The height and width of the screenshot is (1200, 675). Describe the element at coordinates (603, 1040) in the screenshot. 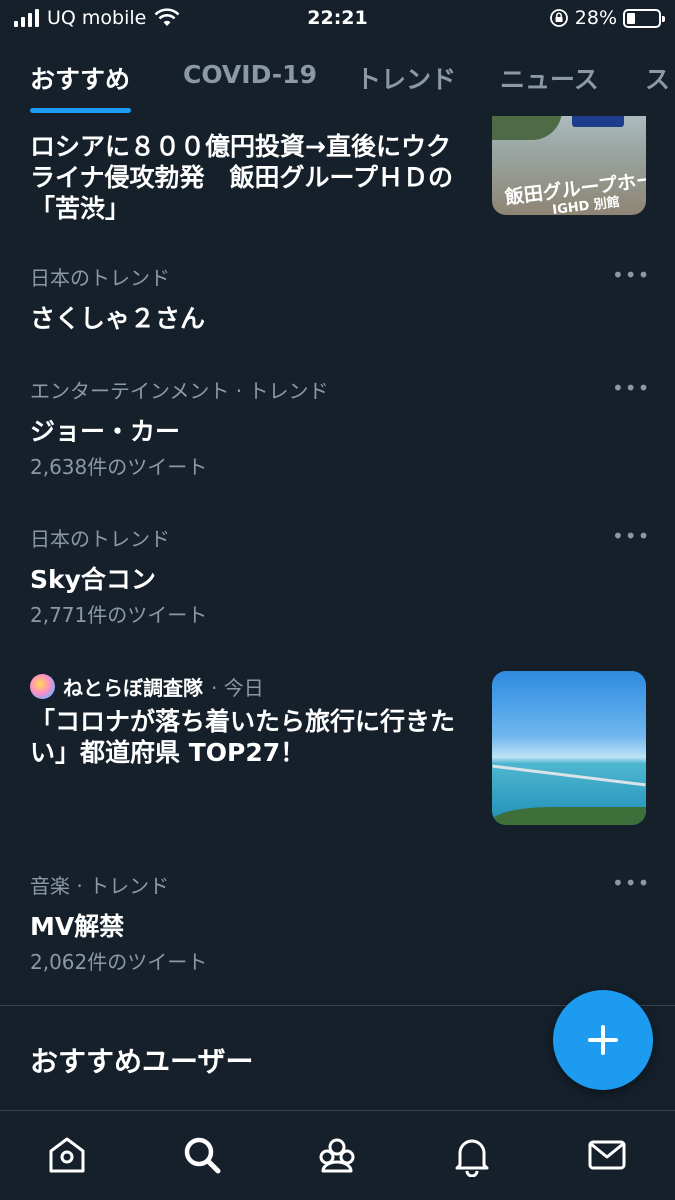

I see `compose-tweet-button` at that location.